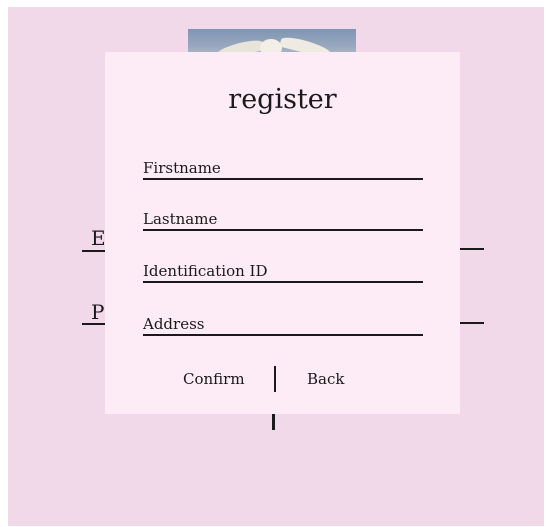  Describe the element at coordinates (325, 379) in the screenshot. I see `back-button: Back` at that location.